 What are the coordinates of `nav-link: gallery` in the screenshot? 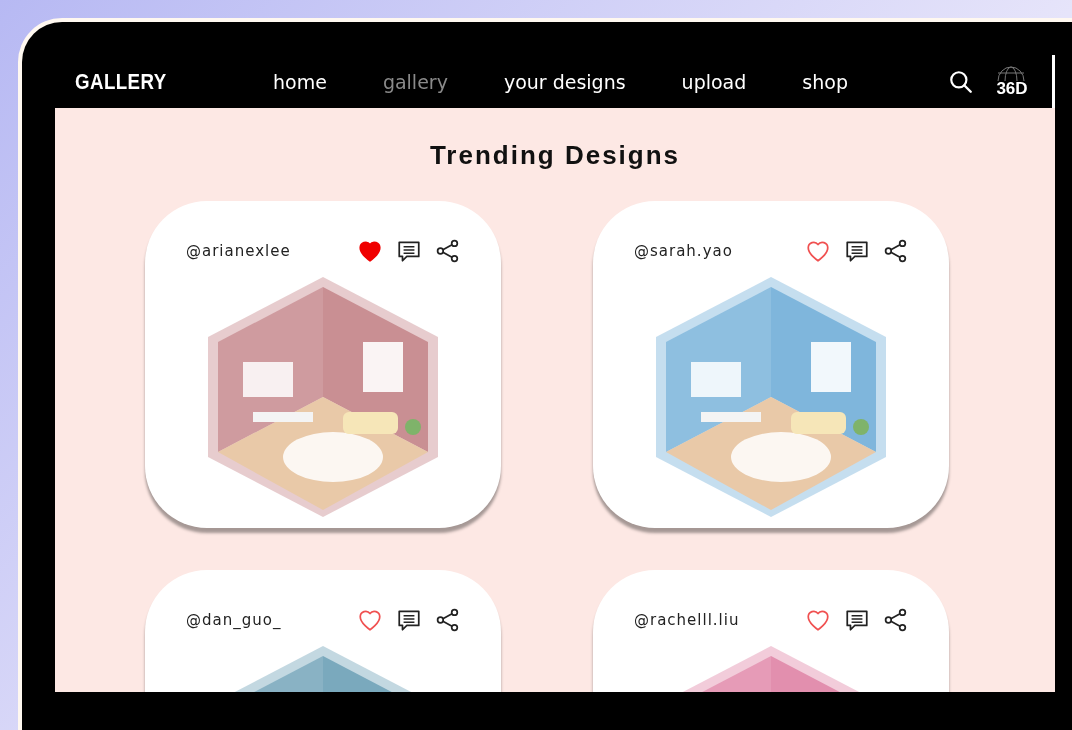 It's located at (415, 81).